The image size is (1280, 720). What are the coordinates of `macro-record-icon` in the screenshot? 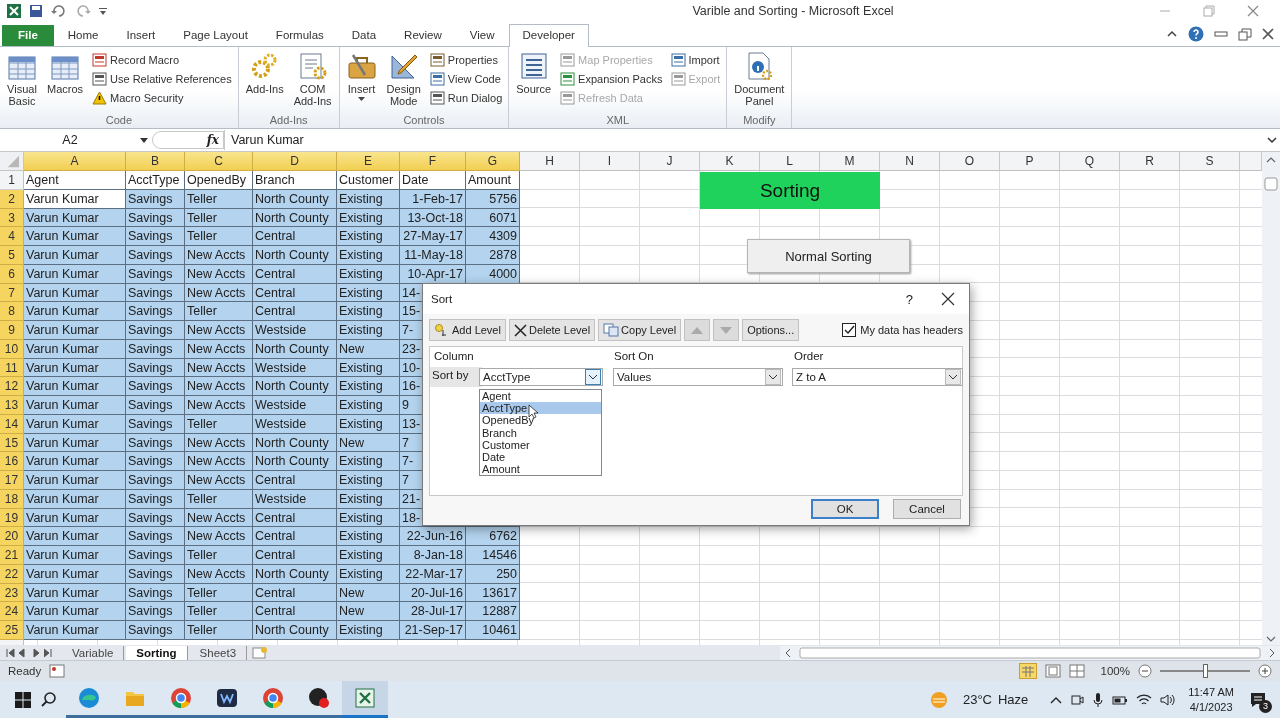 It's located at (57, 671).